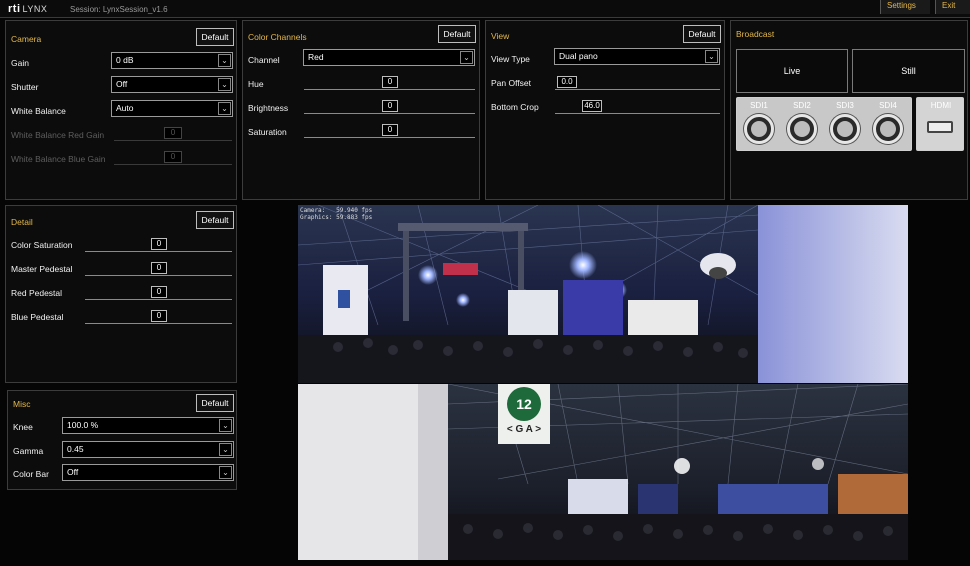 The height and width of the screenshot is (566, 970). What do you see at coordinates (172, 60) in the screenshot?
I see `gain-select: 0 dB ⌄` at bounding box center [172, 60].